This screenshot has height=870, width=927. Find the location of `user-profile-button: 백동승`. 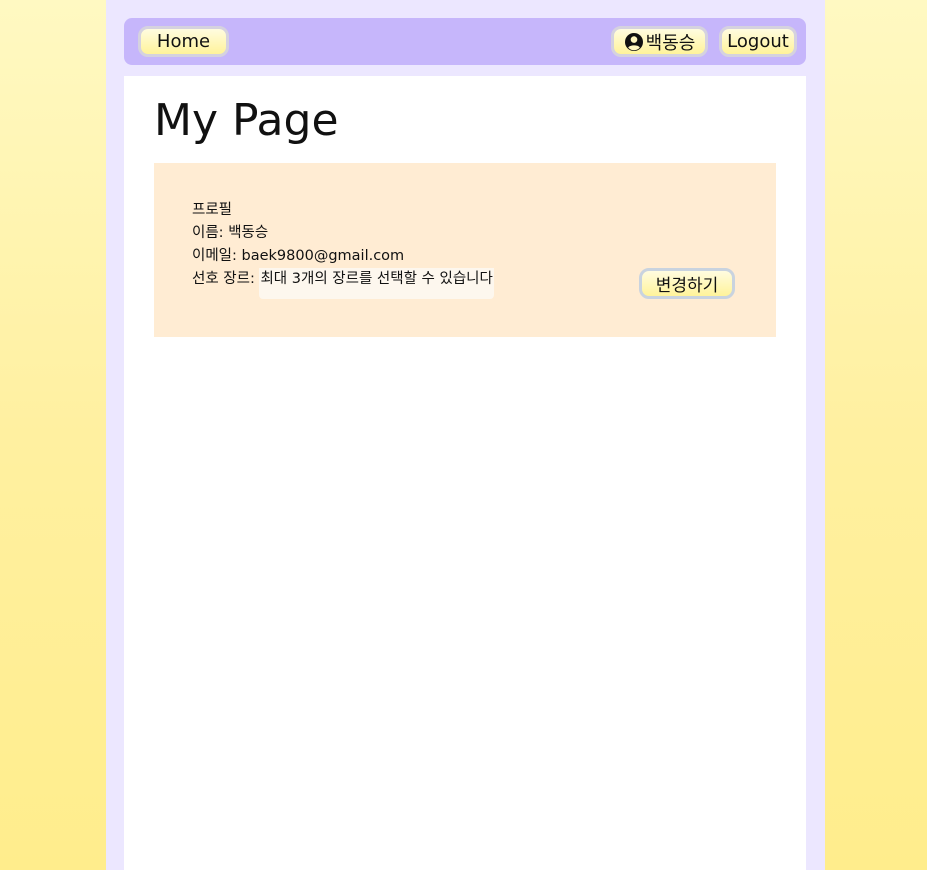

user-profile-button: 백동승 is located at coordinates (659, 41).